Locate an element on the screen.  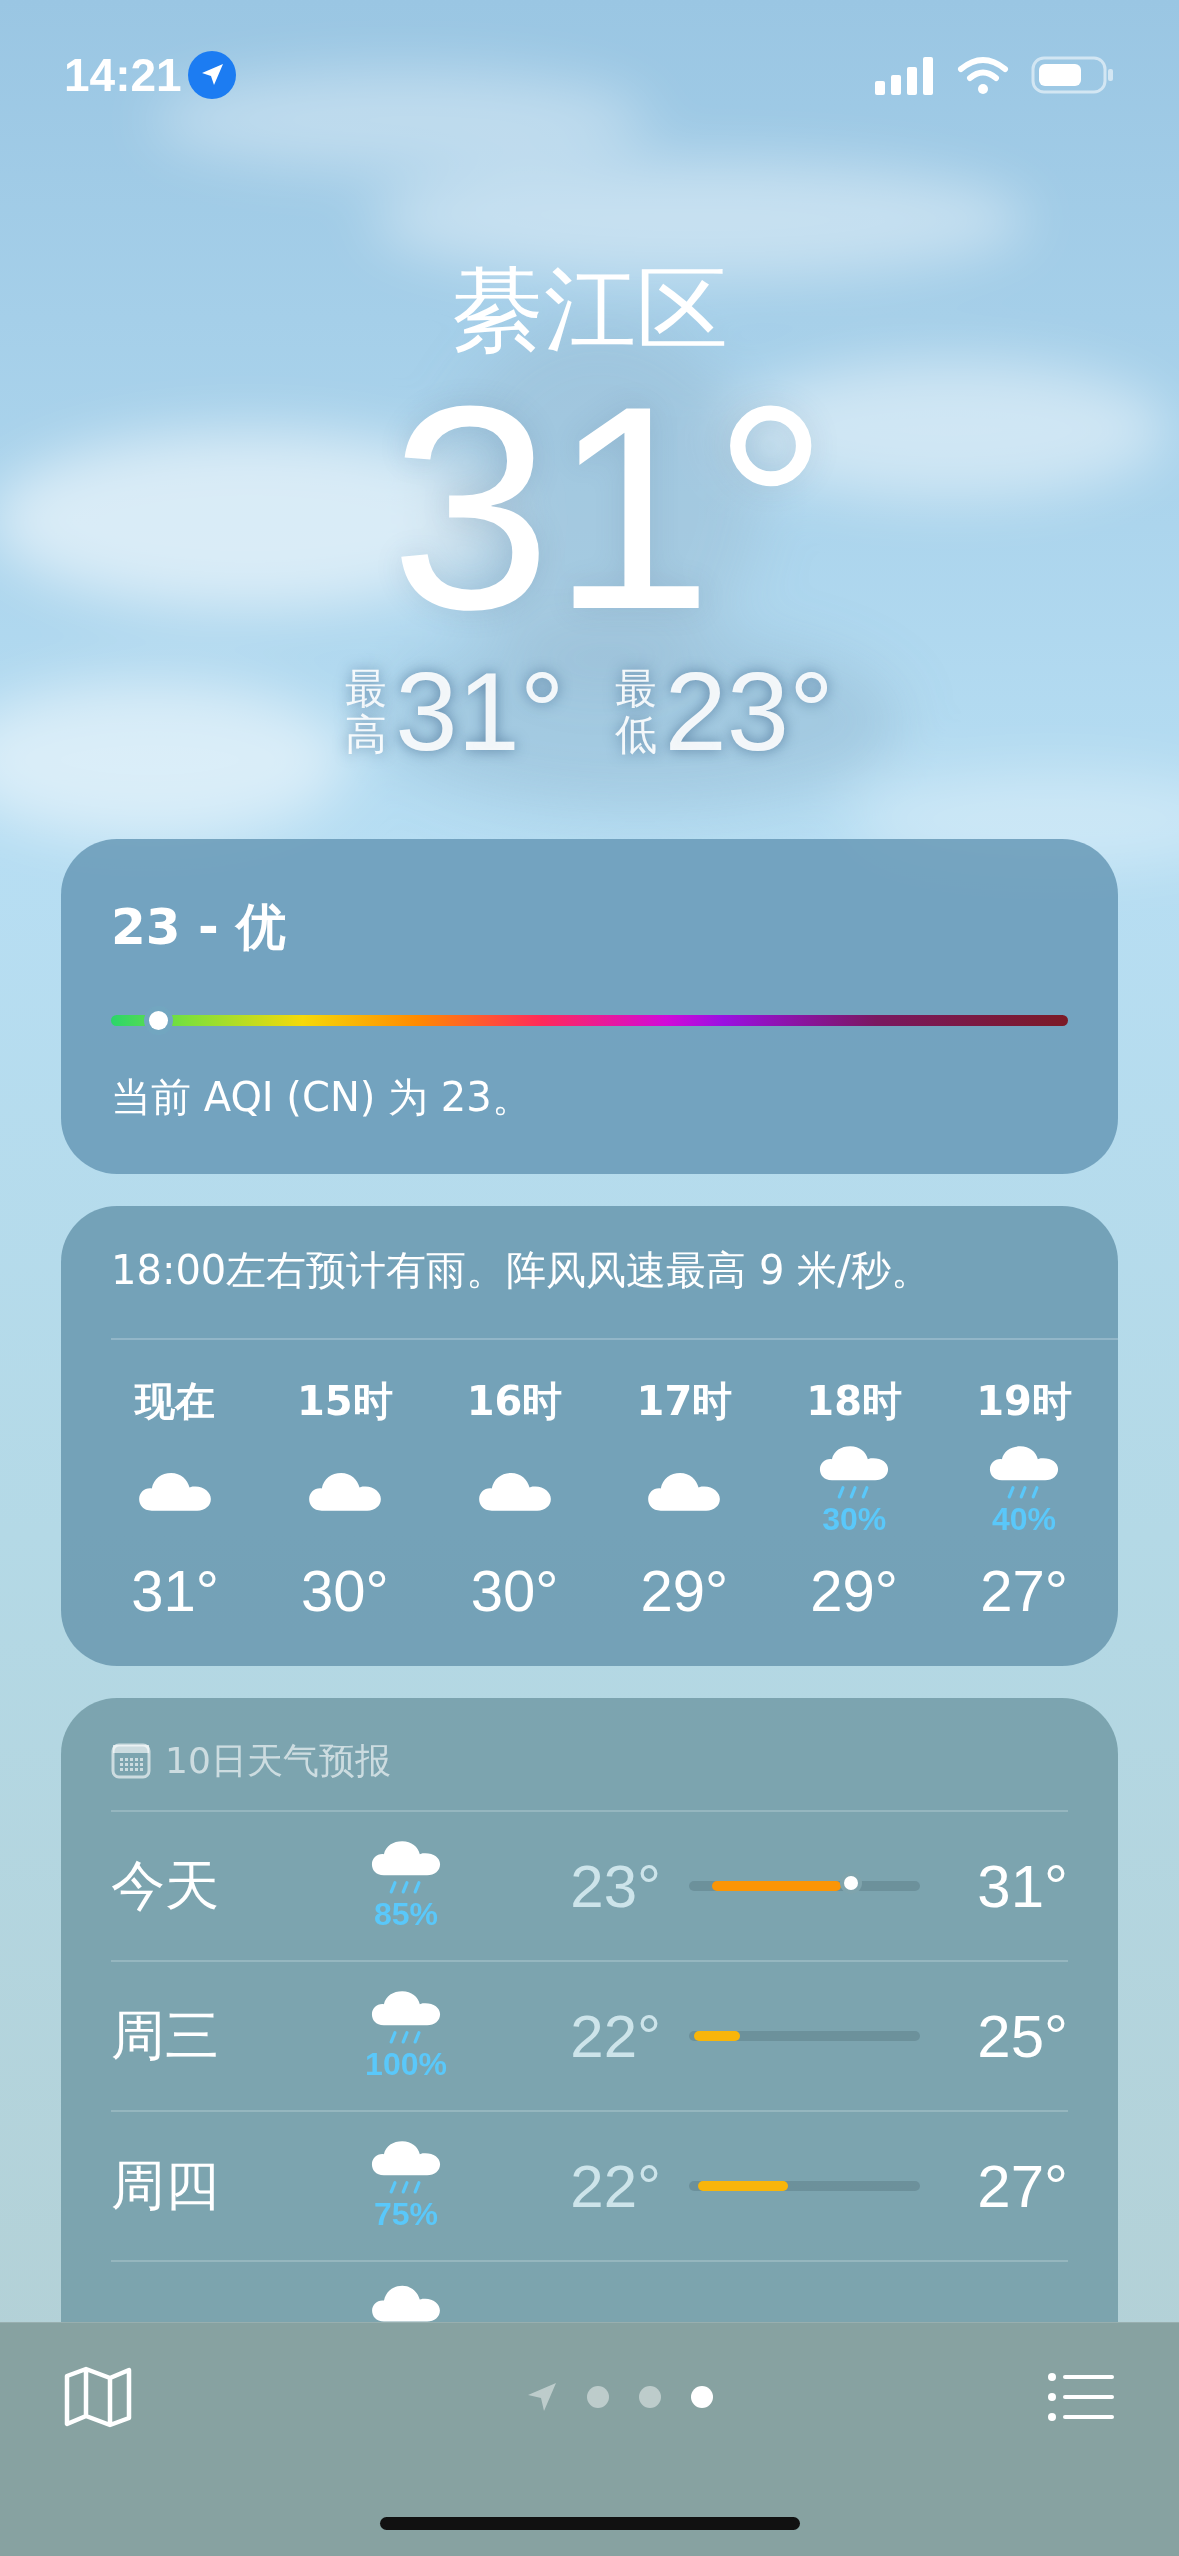
precipitation-chance: 85% is located at coordinates (405, 1914).